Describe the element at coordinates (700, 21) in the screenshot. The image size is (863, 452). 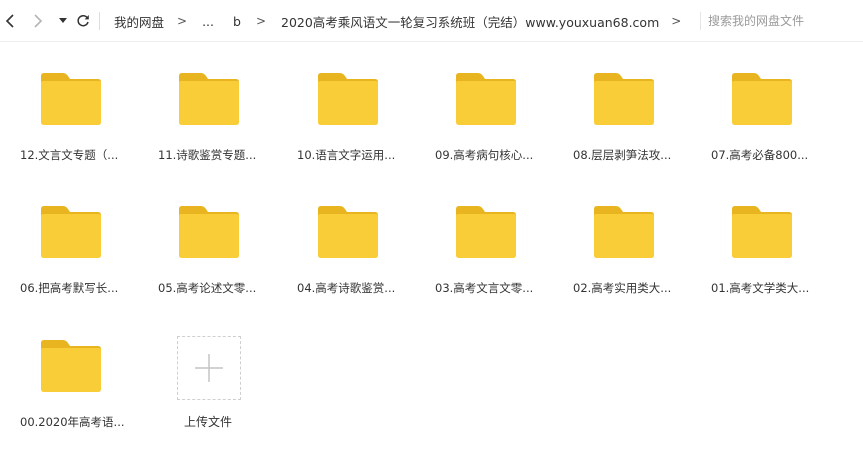
I see `search-divider` at that location.